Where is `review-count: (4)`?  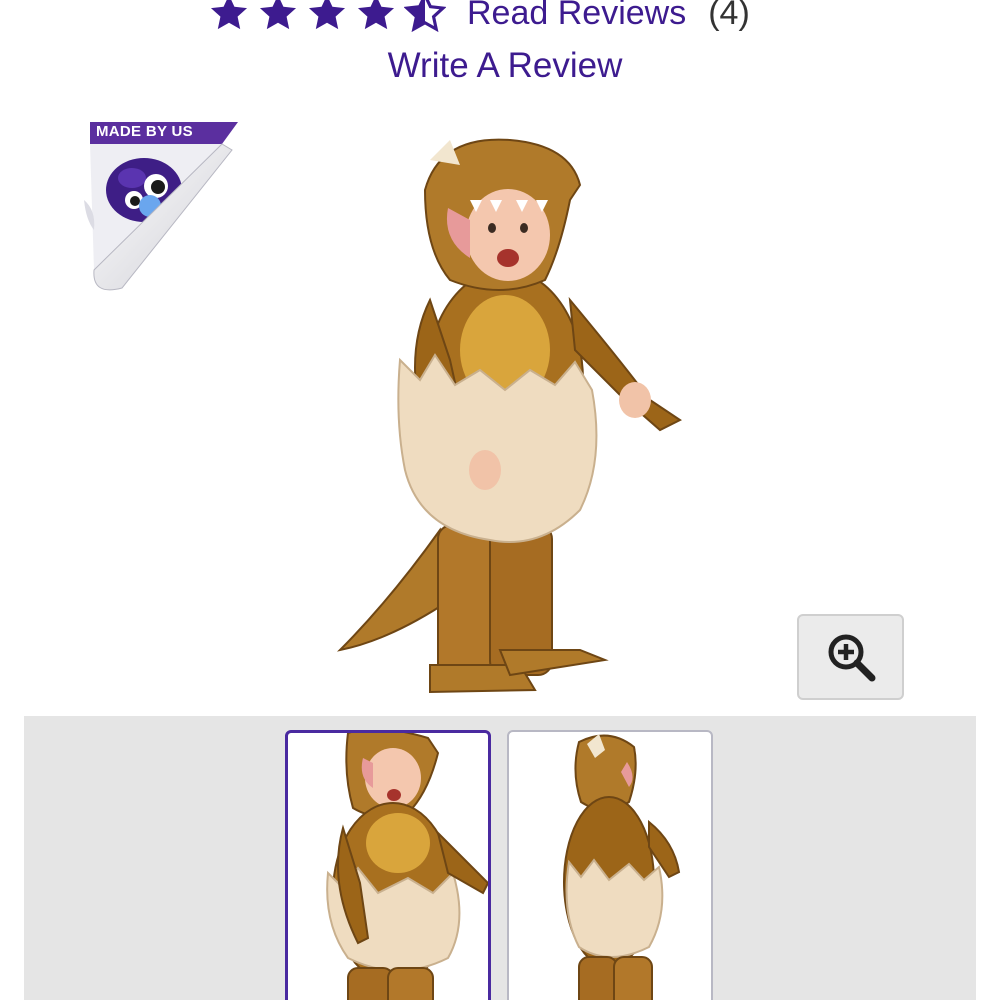 review-count: (4) is located at coordinates (729, 16).